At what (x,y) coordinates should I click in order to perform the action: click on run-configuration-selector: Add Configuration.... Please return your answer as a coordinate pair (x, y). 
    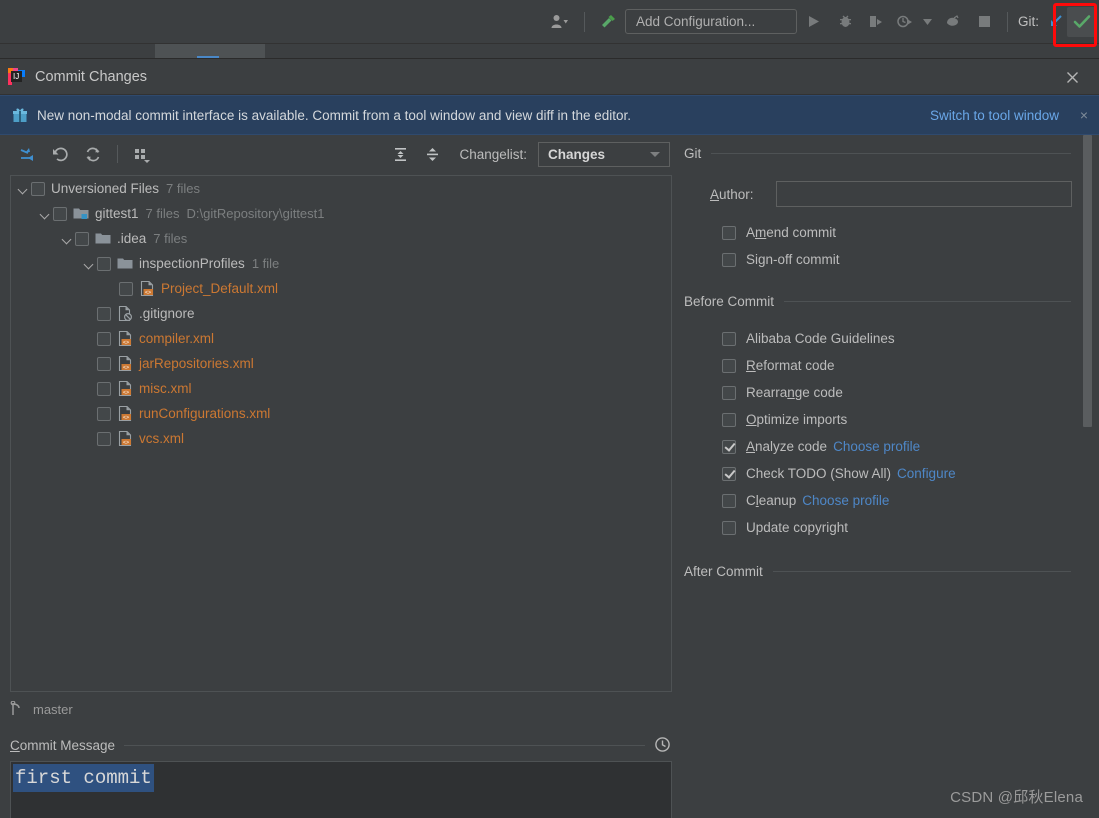
    Looking at the image, I should click on (710, 21).